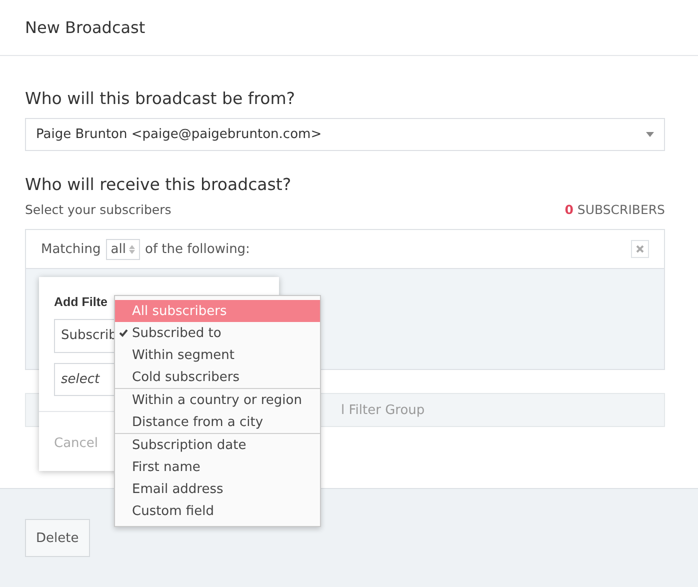 This screenshot has width=698, height=587. Describe the element at coordinates (217, 445) in the screenshot. I see `dropdown-option: Subscription date` at that location.